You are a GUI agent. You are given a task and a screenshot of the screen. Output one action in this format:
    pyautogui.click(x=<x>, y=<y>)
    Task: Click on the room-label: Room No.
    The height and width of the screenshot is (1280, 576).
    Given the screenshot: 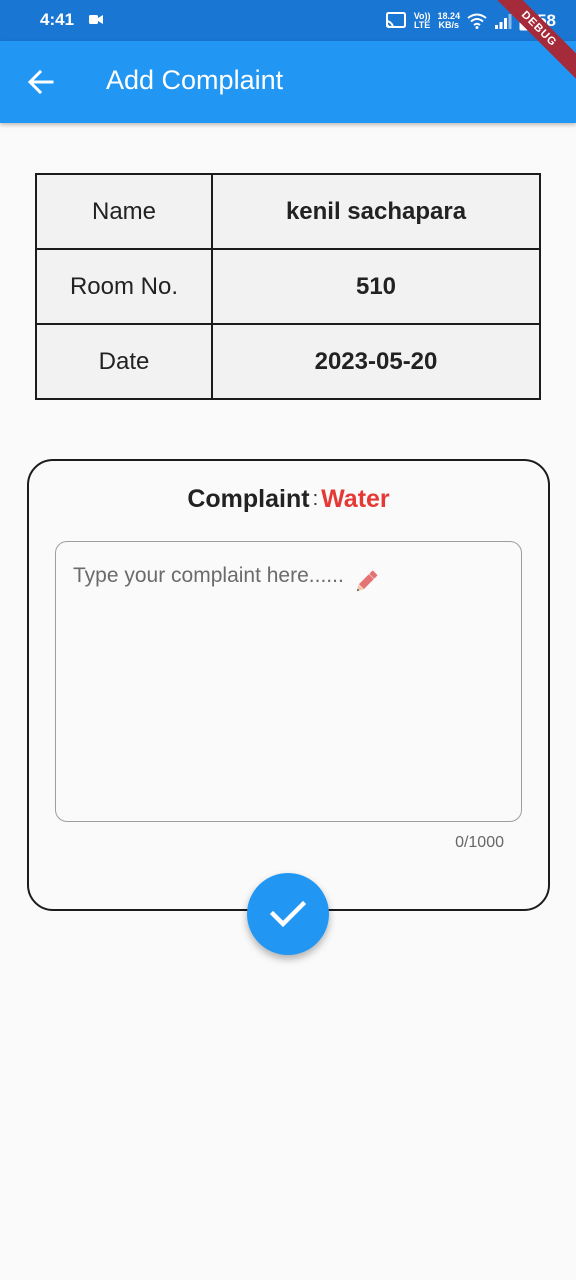 What is the action you would take?
    pyautogui.click(x=124, y=286)
    